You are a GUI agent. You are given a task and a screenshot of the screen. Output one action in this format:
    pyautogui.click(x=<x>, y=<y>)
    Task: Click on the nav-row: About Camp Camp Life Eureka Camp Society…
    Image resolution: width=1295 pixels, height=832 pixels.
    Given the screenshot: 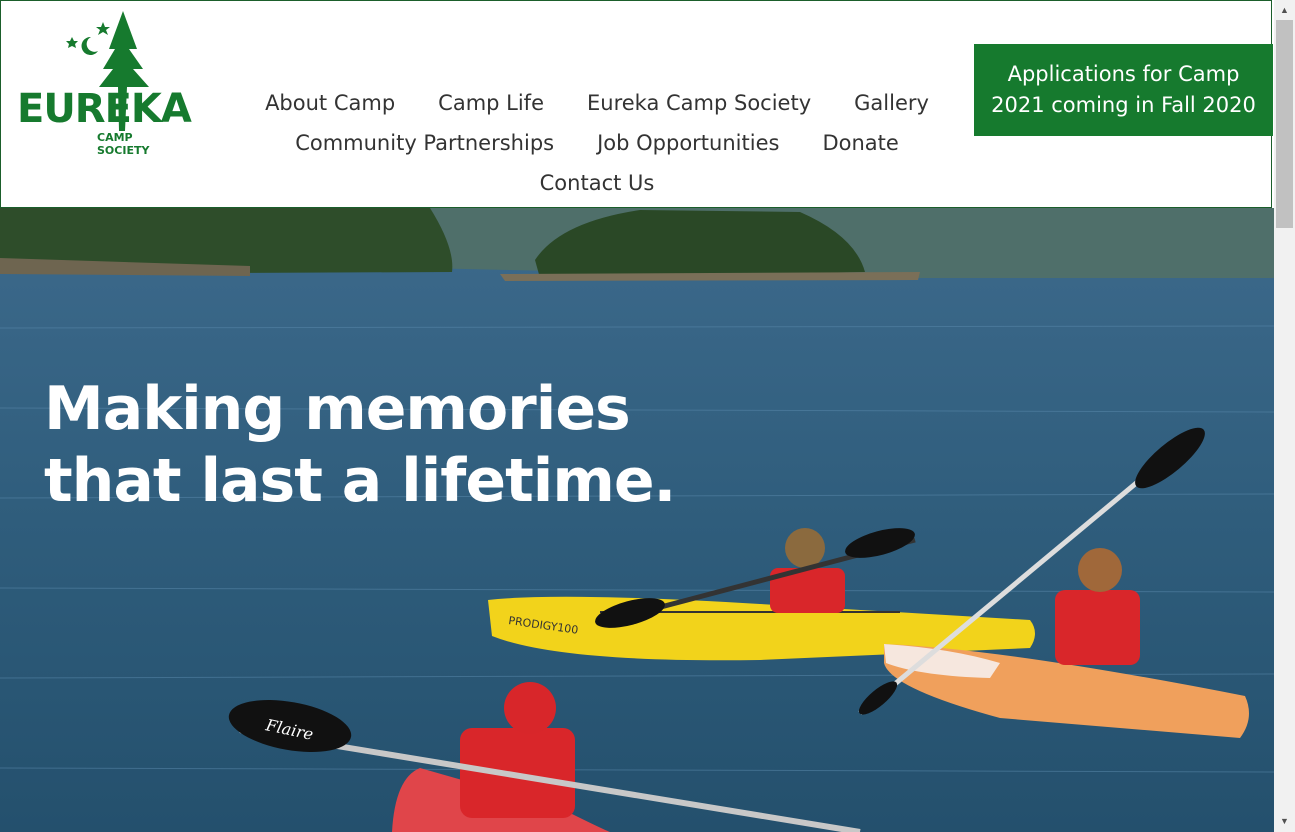 What is the action you would take?
    pyautogui.click(x=597, y=103)
    